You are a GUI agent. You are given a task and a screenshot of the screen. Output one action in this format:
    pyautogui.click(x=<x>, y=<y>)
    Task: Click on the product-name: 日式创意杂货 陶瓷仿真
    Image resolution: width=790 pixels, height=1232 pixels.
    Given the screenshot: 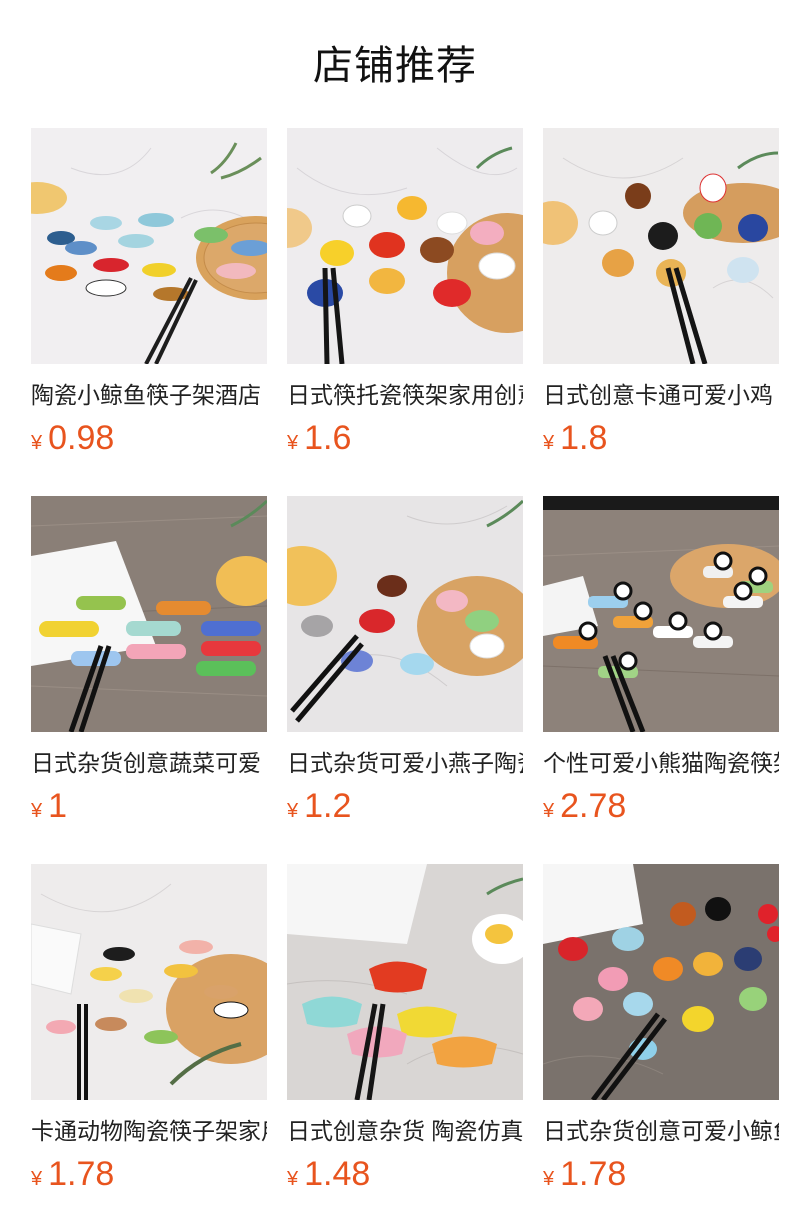 What is the action you would take?
    pyautogui.click(x=405, y=1131)
    